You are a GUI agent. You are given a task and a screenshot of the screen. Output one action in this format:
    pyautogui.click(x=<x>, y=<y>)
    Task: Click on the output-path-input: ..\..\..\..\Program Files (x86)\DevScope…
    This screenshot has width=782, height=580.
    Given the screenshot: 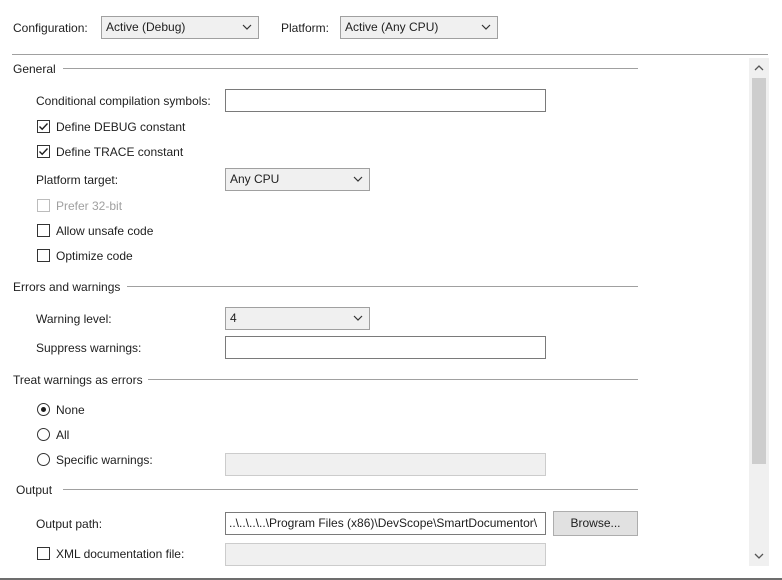 What is the action you would take?
    pyautogui.click(x=385, y=523)
    